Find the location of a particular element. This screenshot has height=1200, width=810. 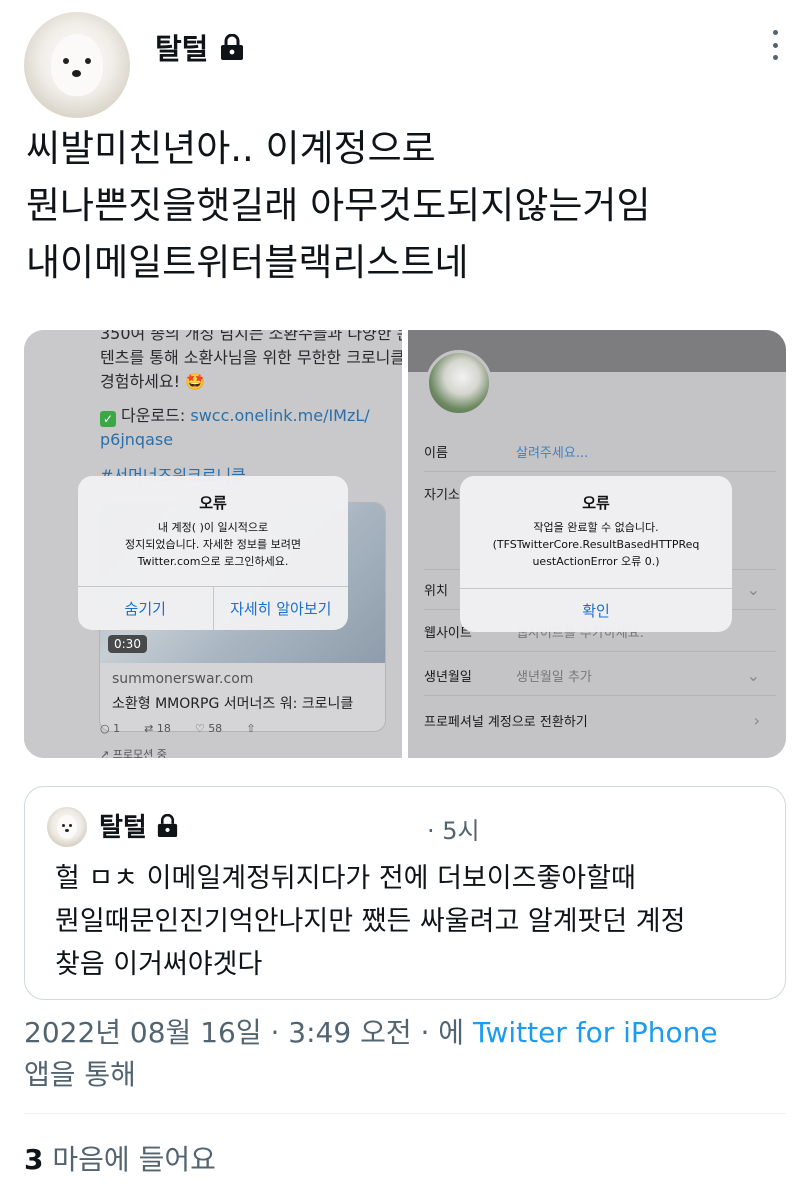

alert-buttons: 확인 is located at coordinates (596, 610).